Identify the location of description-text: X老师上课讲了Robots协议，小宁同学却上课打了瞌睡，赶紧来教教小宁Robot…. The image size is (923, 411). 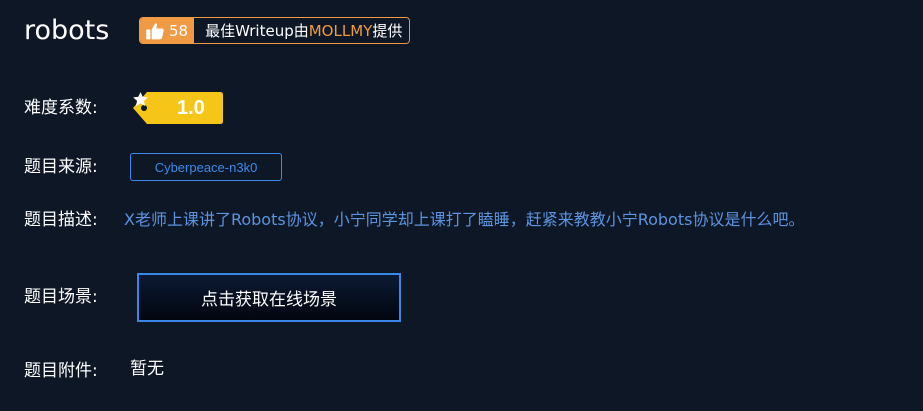
(464, 219).